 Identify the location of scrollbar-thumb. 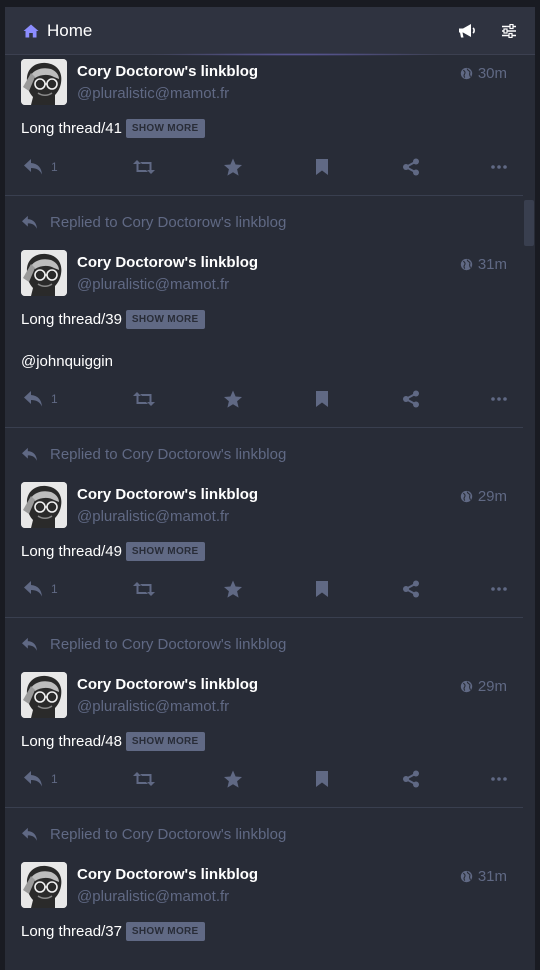
(529, 223).